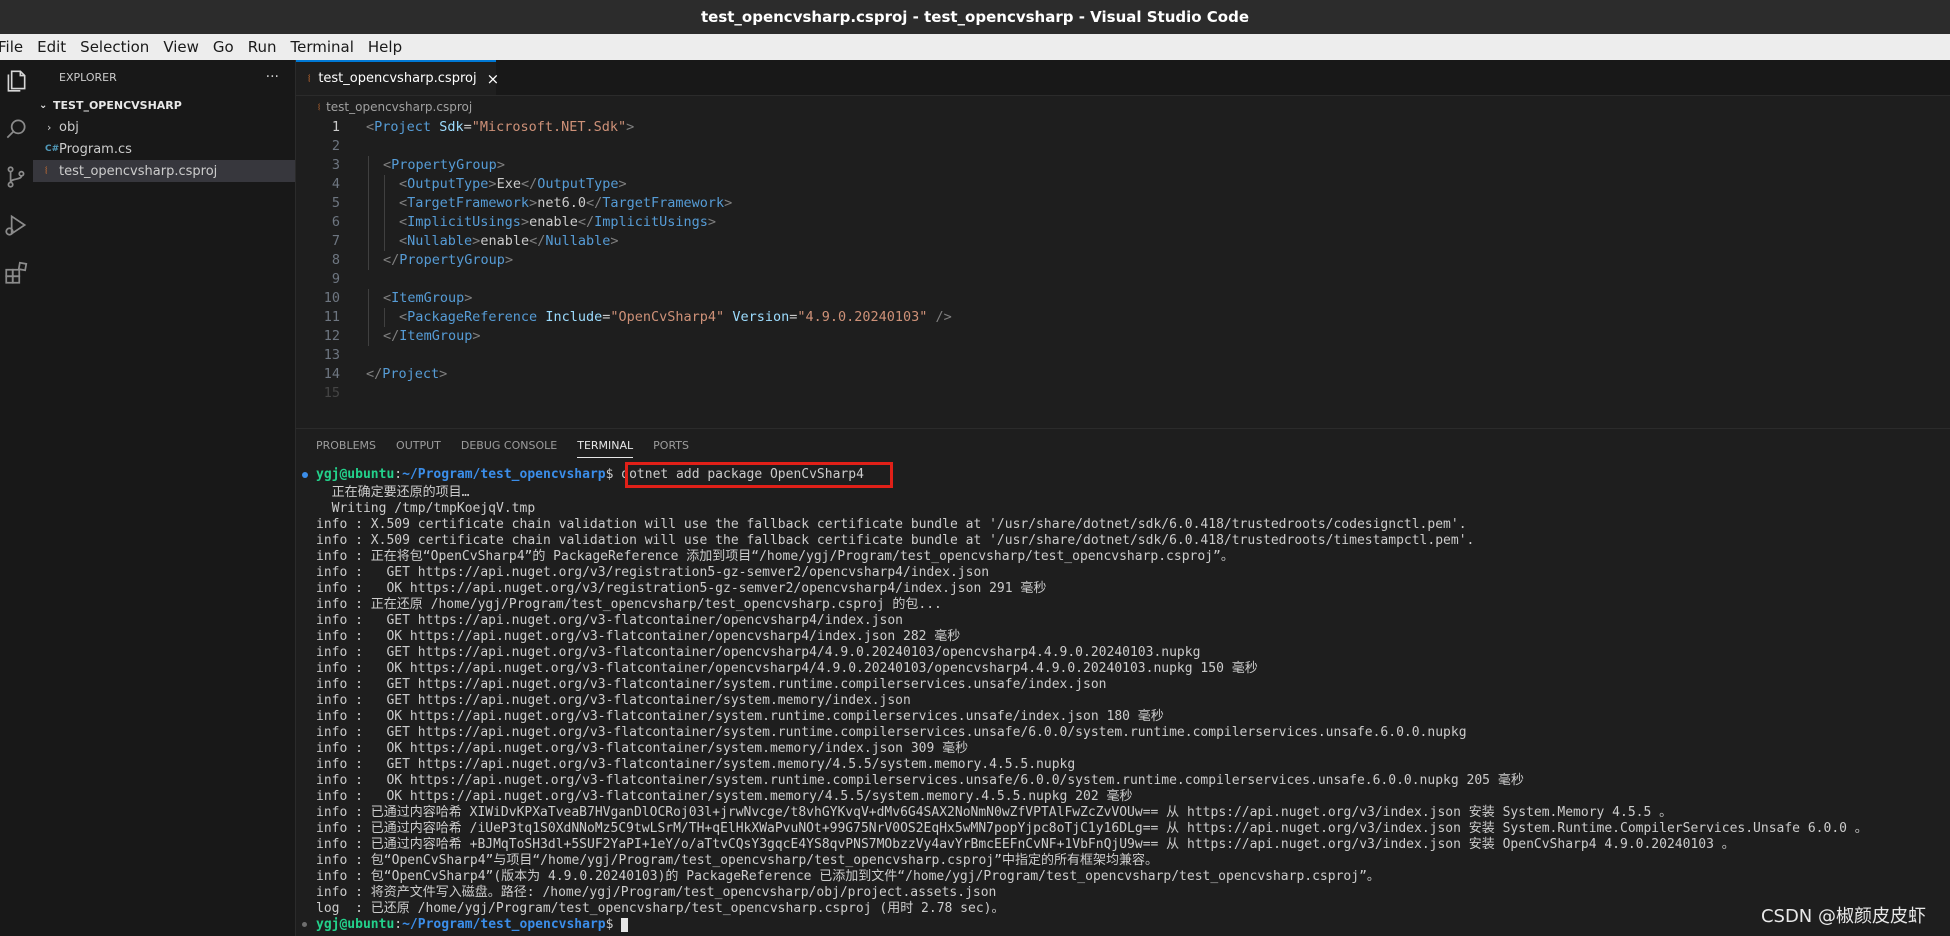 This screenshot has height=936, width=1950. I want to click on files-icon, so click(17, 82).